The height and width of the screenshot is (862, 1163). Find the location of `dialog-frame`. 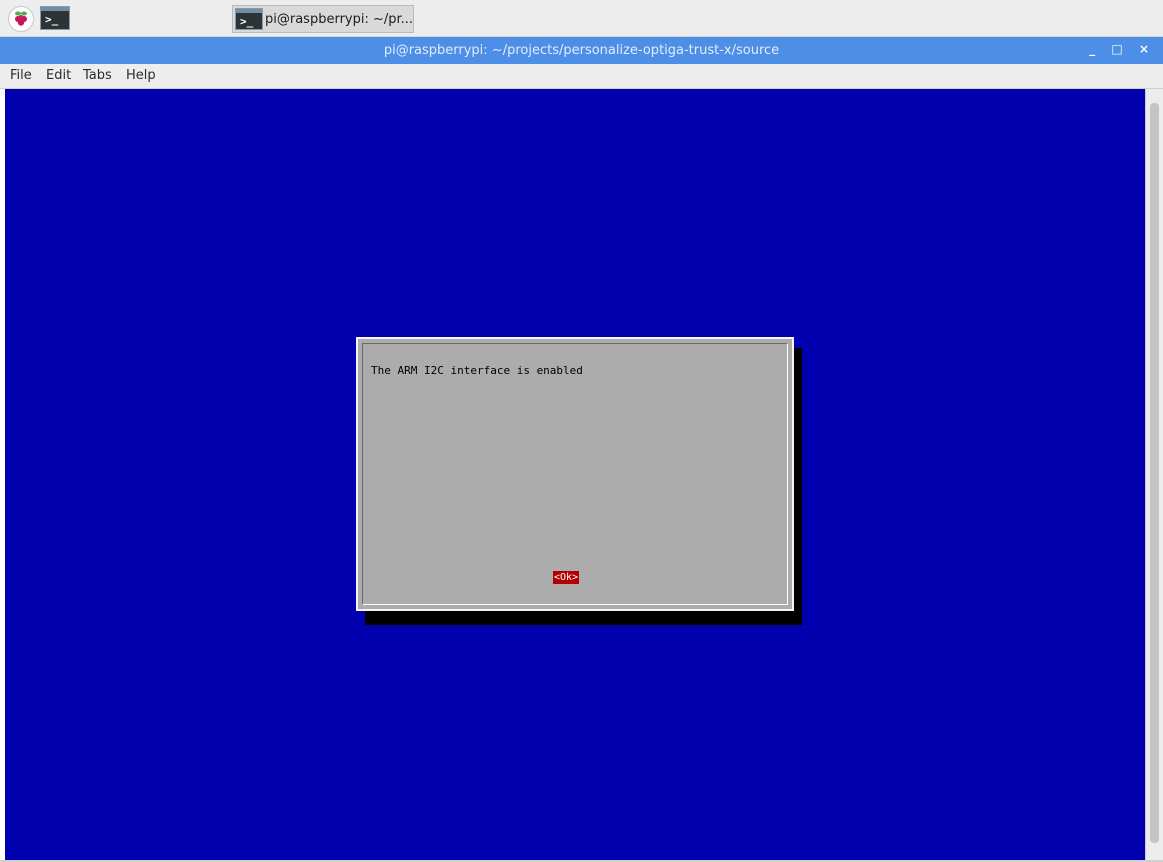

dialog-frame is located at coordinates (575, 474).